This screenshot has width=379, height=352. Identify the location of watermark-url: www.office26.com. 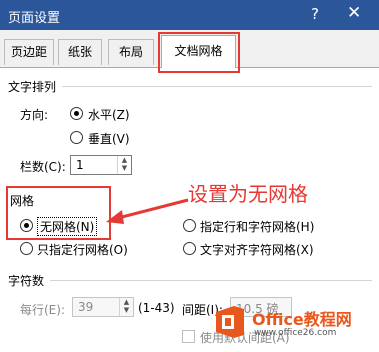
(295, 333).